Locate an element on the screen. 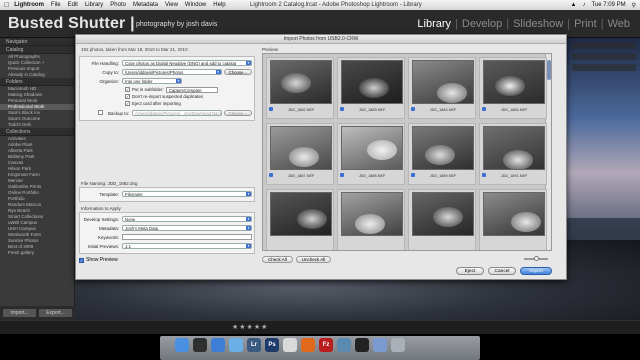  slider-knob is located at coordinates (536, 258).